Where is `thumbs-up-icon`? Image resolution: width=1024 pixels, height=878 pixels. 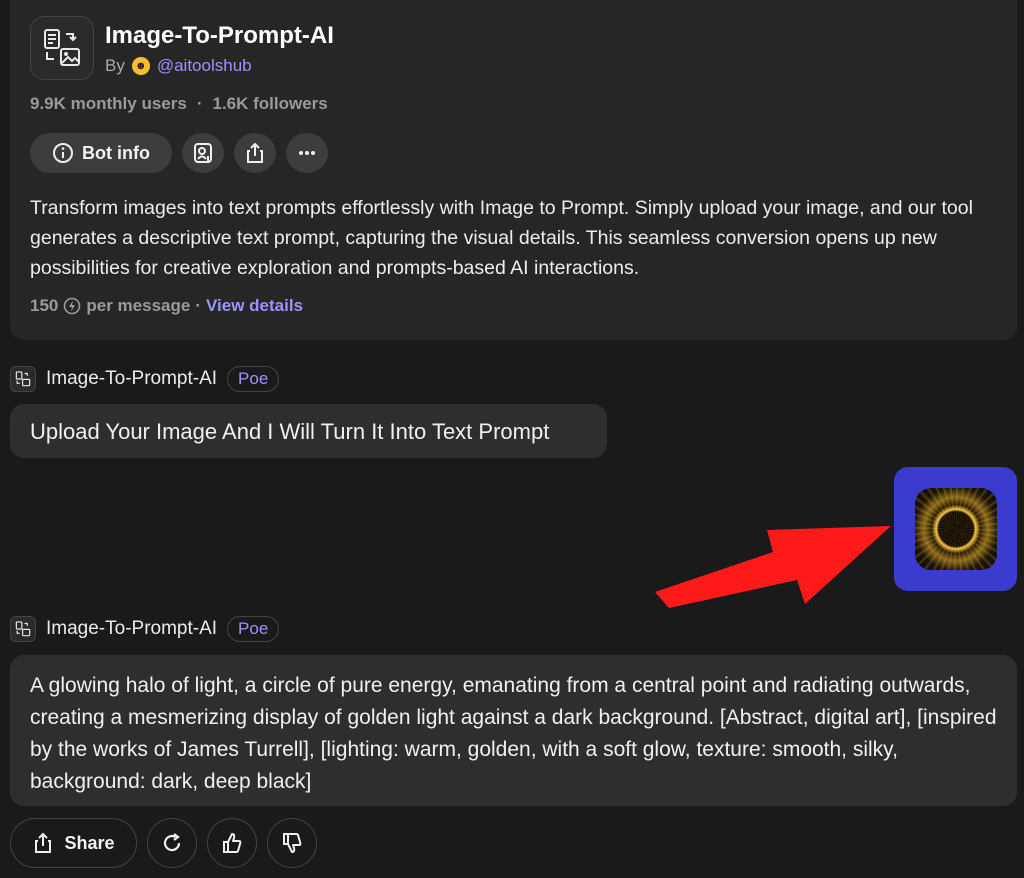 thumbs-up-icon is located at coordinates (232, 843).